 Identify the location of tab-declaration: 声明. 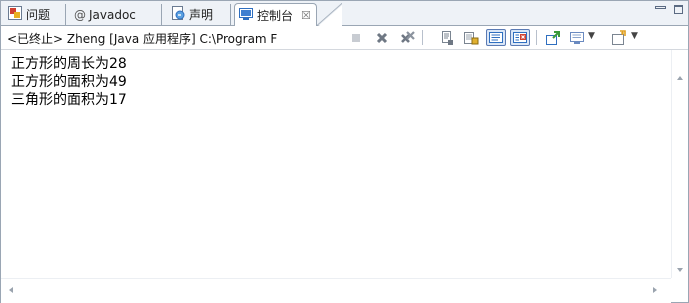
(199, 14).